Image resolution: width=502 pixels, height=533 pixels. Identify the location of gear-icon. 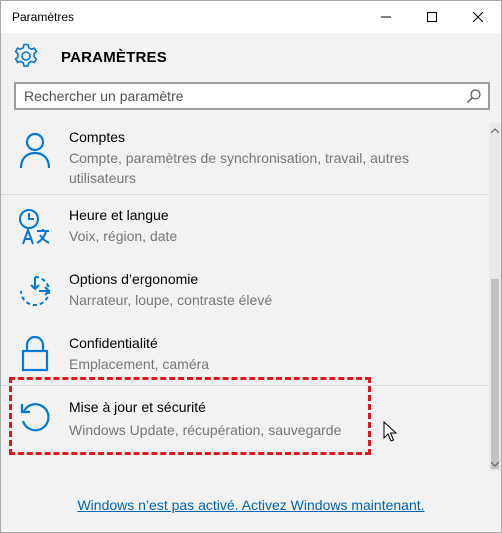
(26, 55).